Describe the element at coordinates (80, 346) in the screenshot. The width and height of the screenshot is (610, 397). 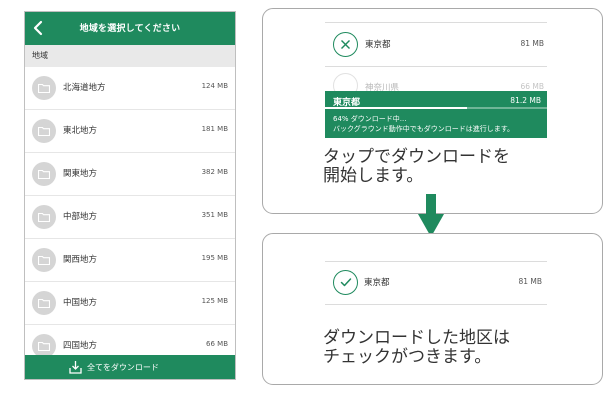
I see `region-name: 四国地方` at that location.